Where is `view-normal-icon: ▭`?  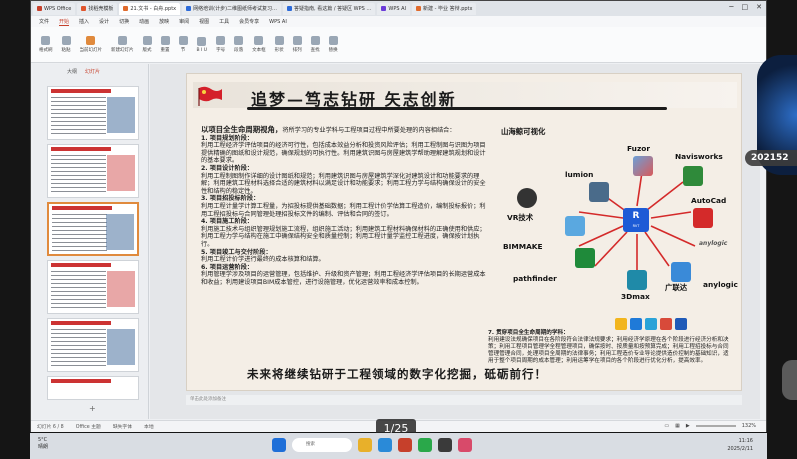 view-normal-icon: ▭ is located at coordinates (666, 426).